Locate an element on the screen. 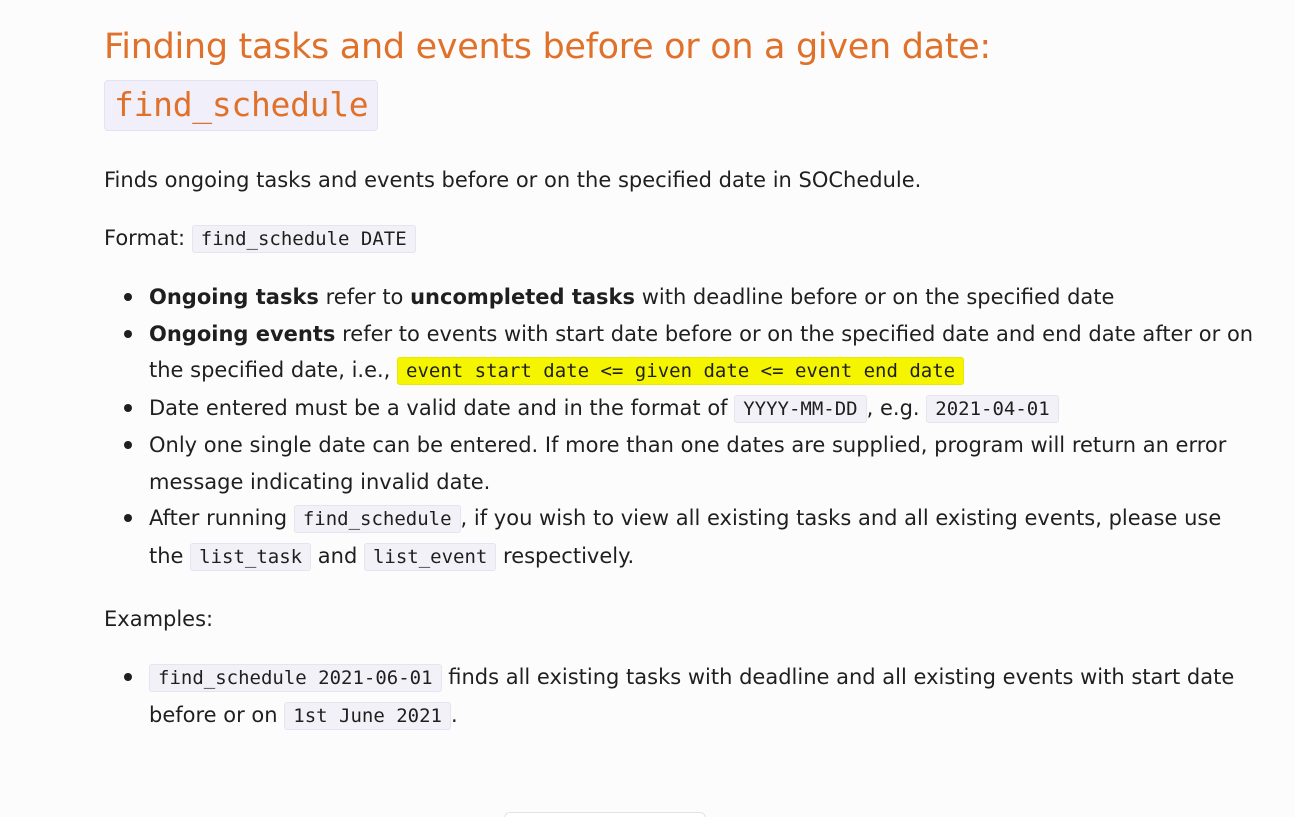 This screenshot has height=817, width=1295. inline-code: list_task is located at coordinates (251, 556).